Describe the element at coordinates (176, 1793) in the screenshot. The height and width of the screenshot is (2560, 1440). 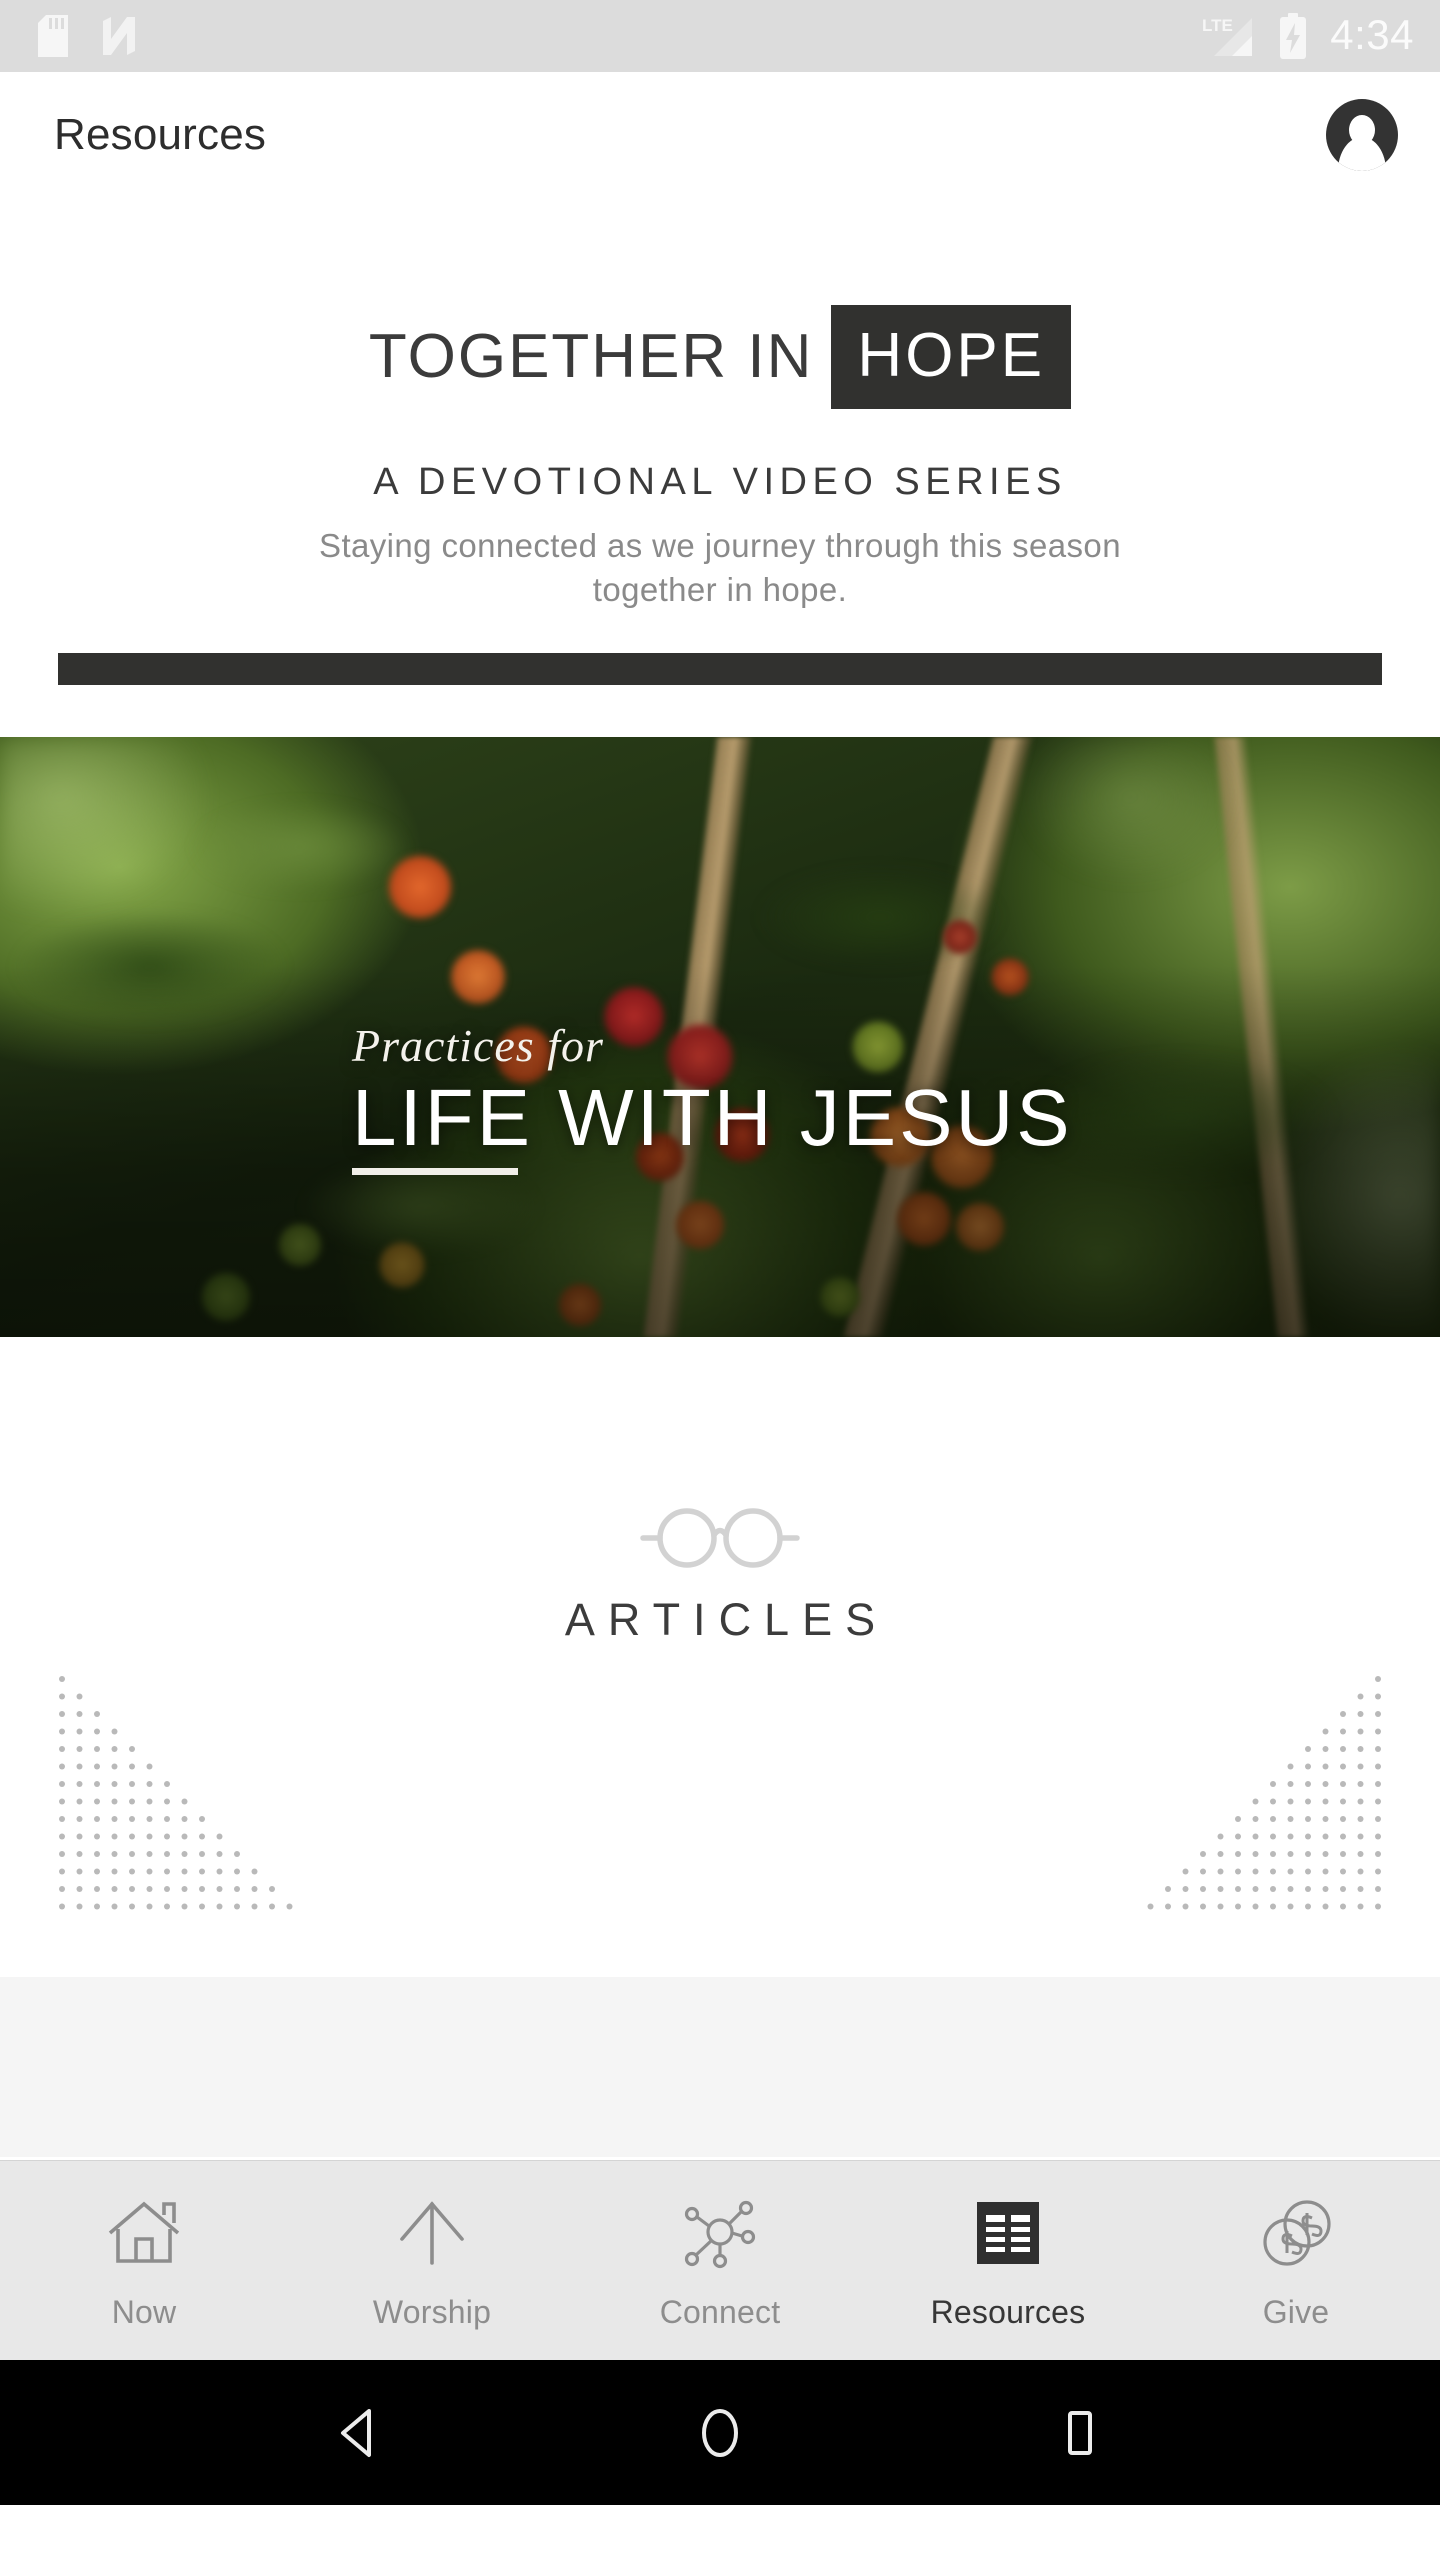
I see `dotted-triangle-left` at that location.